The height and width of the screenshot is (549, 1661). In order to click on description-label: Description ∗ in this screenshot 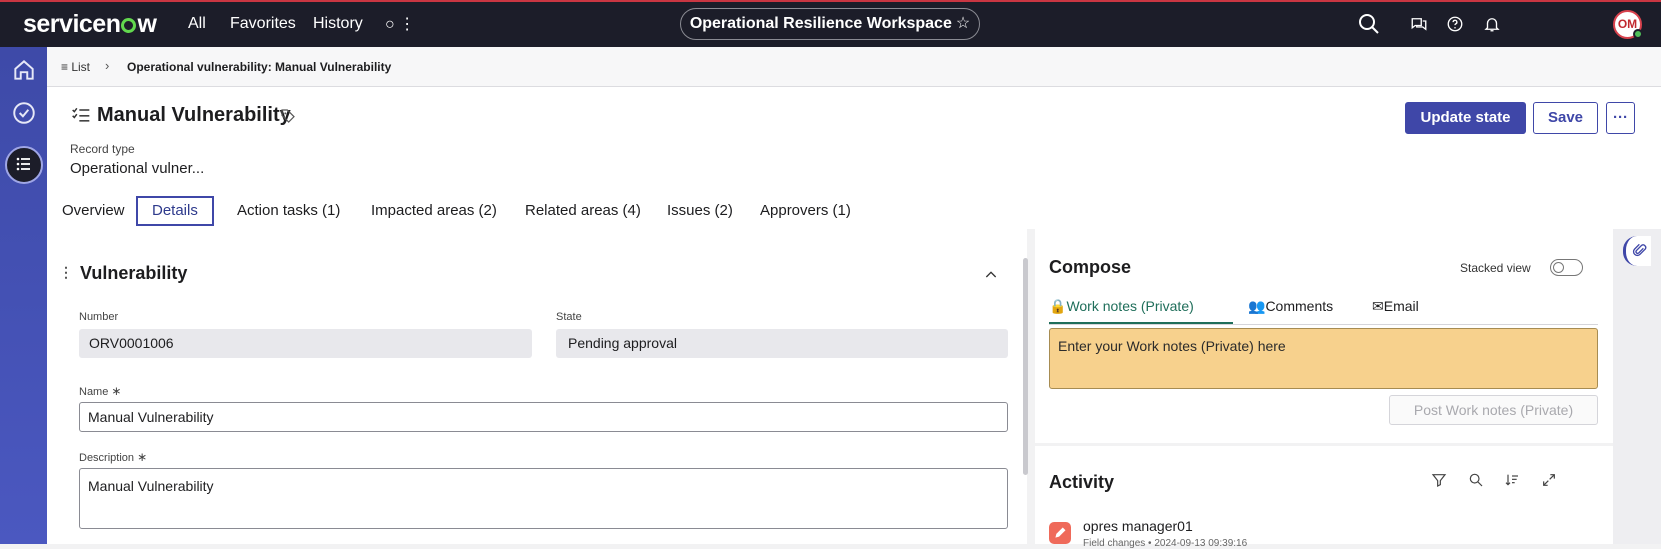, I will do `click(113, 457)`.